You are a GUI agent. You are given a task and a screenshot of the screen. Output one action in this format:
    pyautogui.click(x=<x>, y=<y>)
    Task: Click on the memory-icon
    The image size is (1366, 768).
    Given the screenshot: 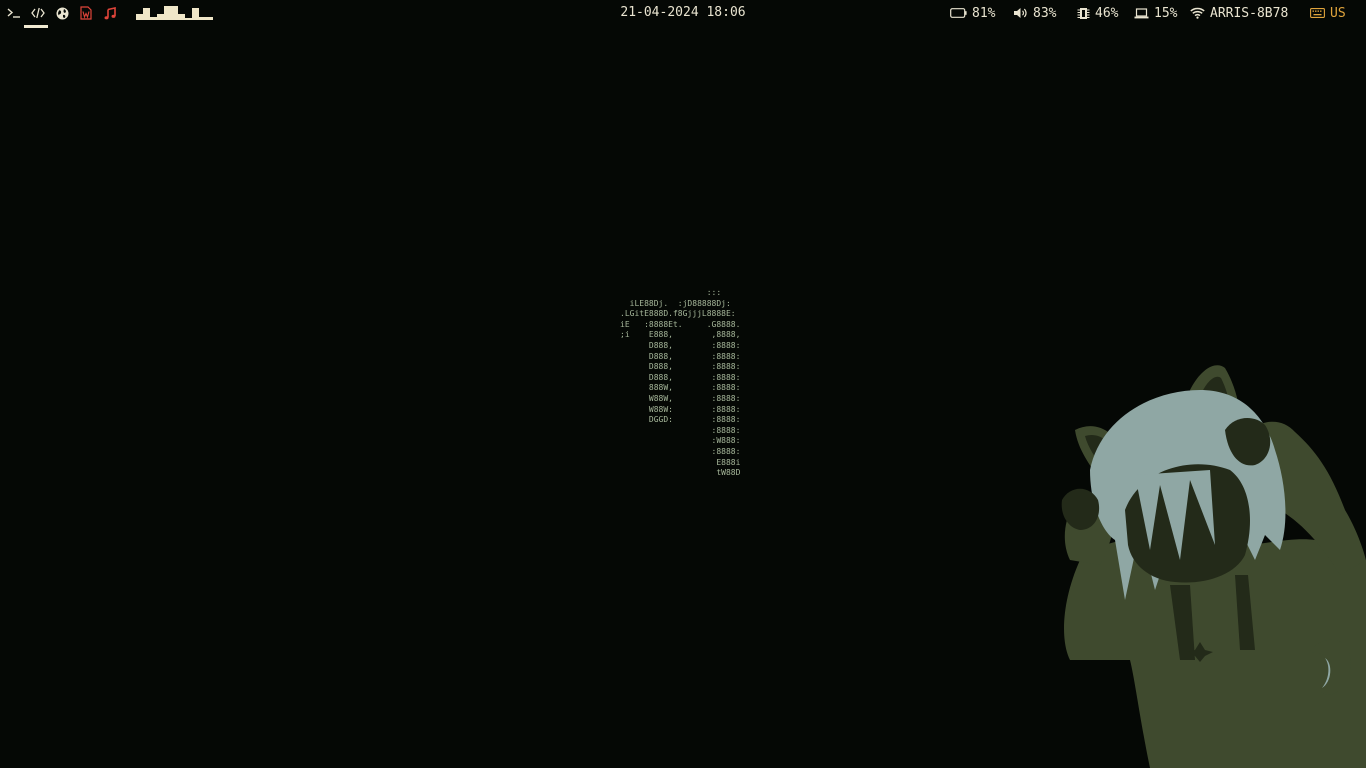 What is the action you would take?
    pyautogui.click(x=1083, y=13)
    